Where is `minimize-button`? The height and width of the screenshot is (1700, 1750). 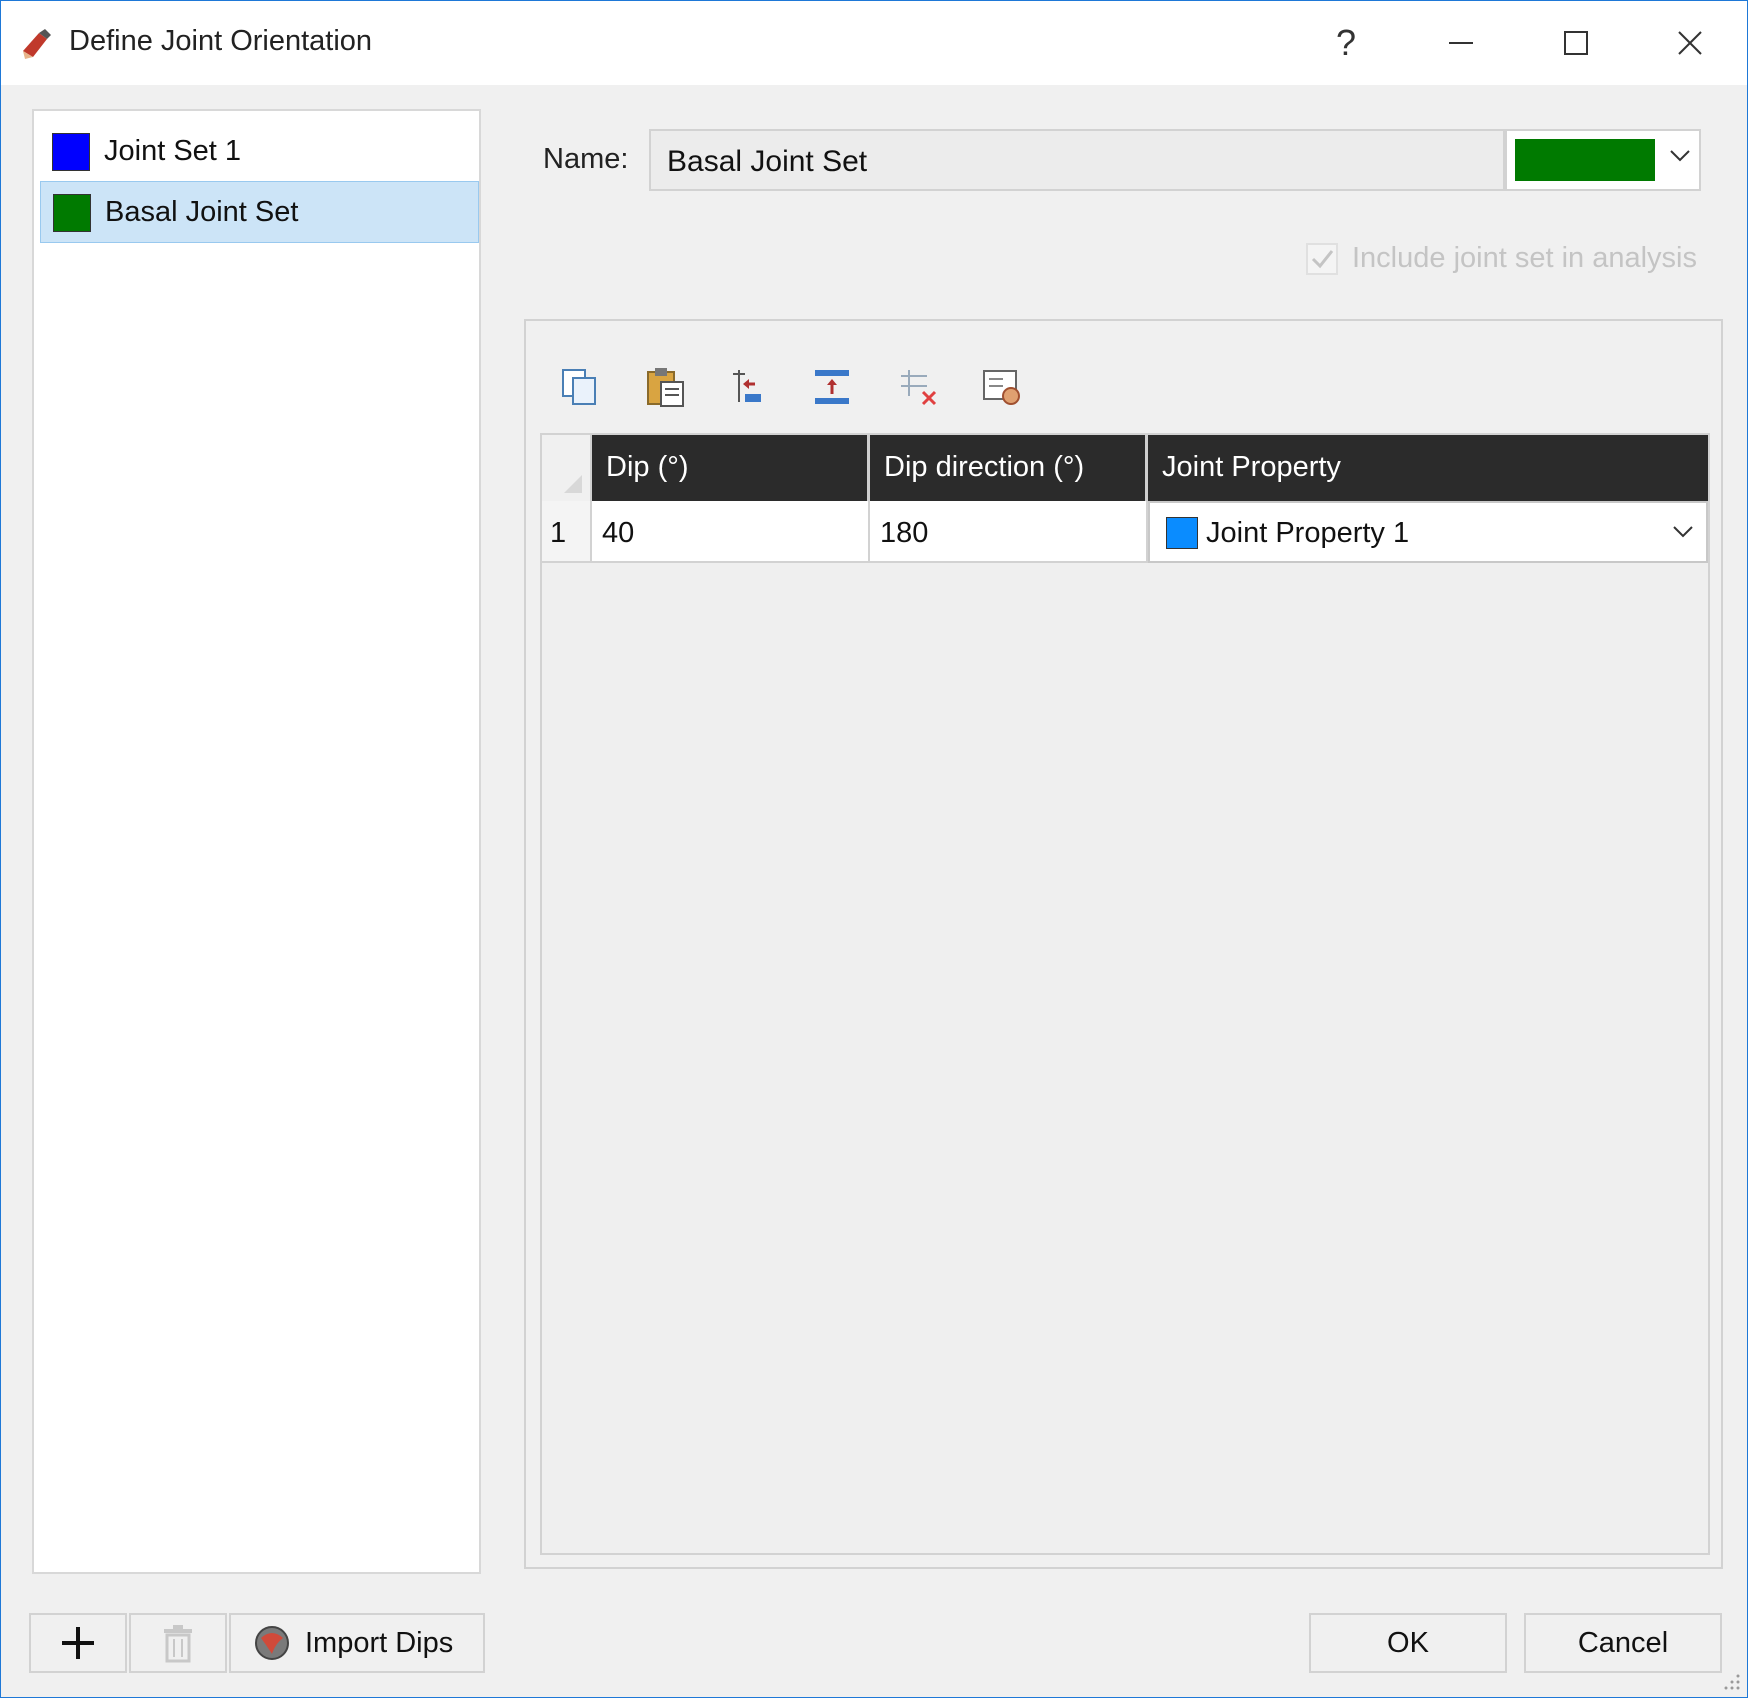
minimize-button is located at coordinates (1461, 43).